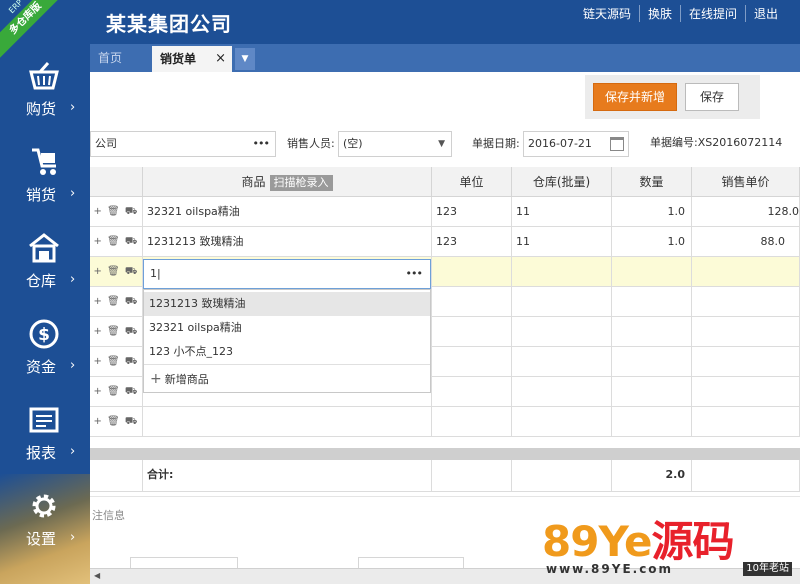 This screenshot has height=584, width=800. Describe the element at coordinates (674, 142) in the screenshot. I see `bill-number-label: 单据编号:` at that location.